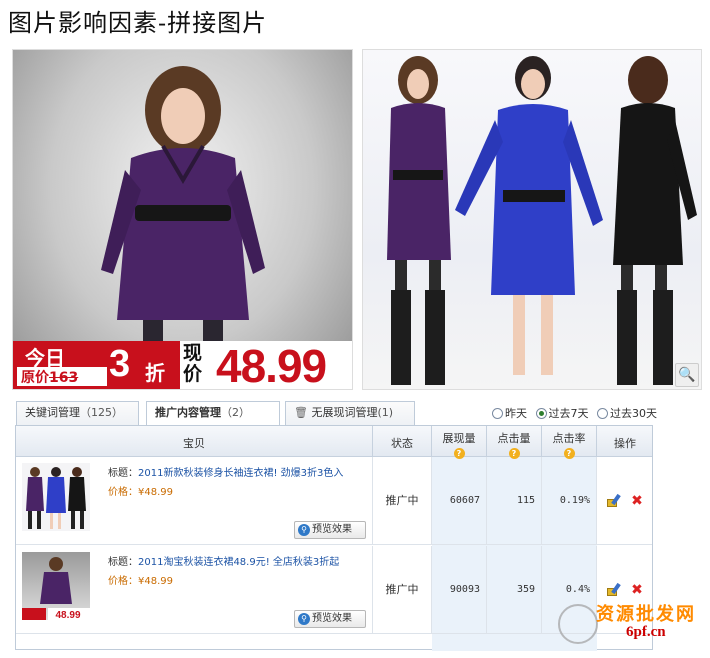  What do you see at coordinates (183, 204) in the screenshot?
I see `model-purple-dress-figure` at bounding box center [183, 204].